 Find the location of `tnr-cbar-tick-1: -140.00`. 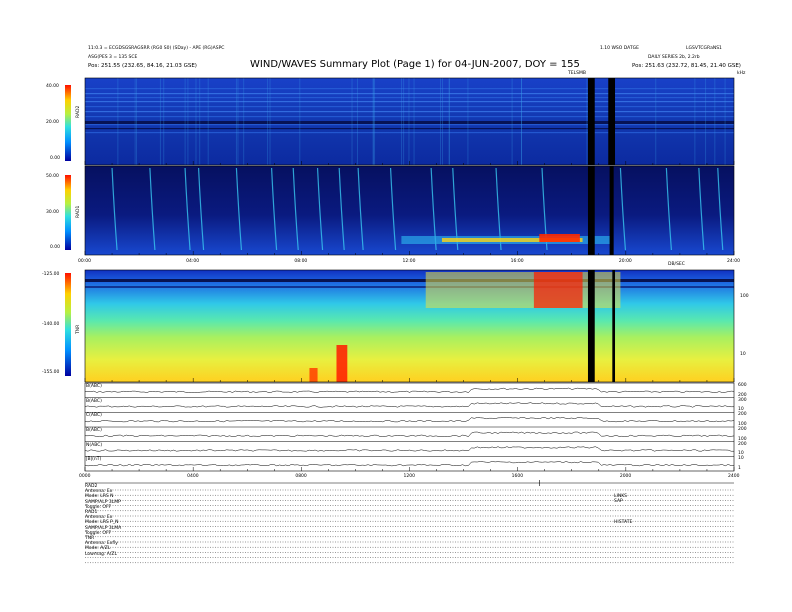

tnr-cbar-tick-1: -140.00 is located at coordinates (51, 324).